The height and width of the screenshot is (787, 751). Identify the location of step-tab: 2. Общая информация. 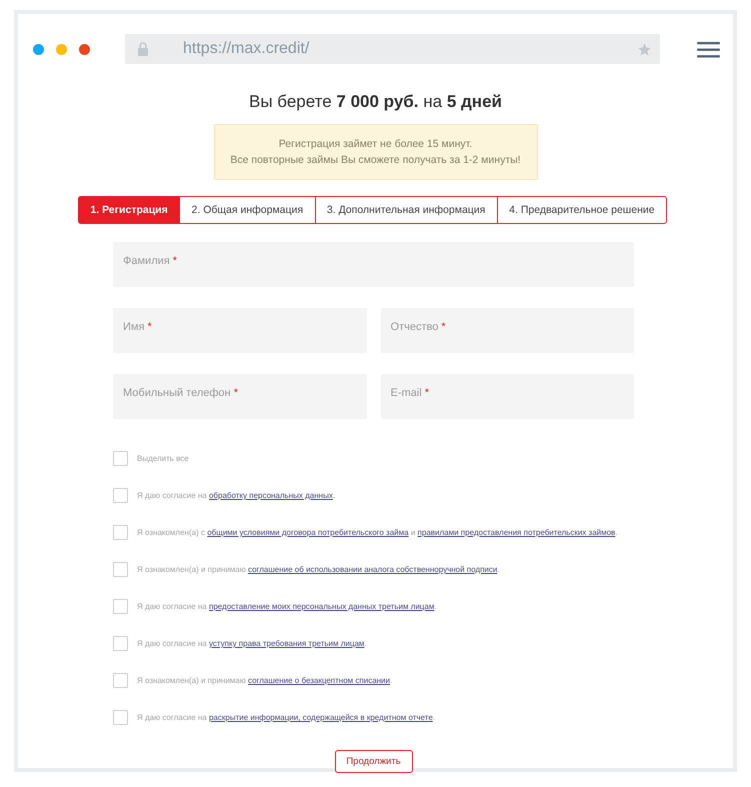
(247, 210).